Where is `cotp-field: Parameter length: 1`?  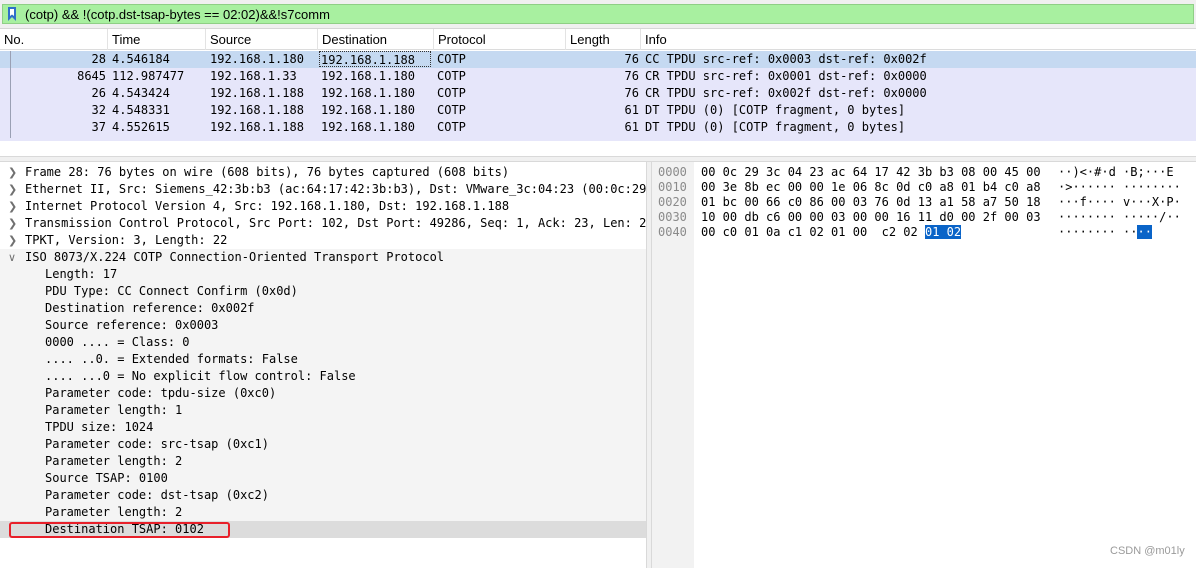 cotp-field: Parameter length: 1 is located at coordinates (323, 410).